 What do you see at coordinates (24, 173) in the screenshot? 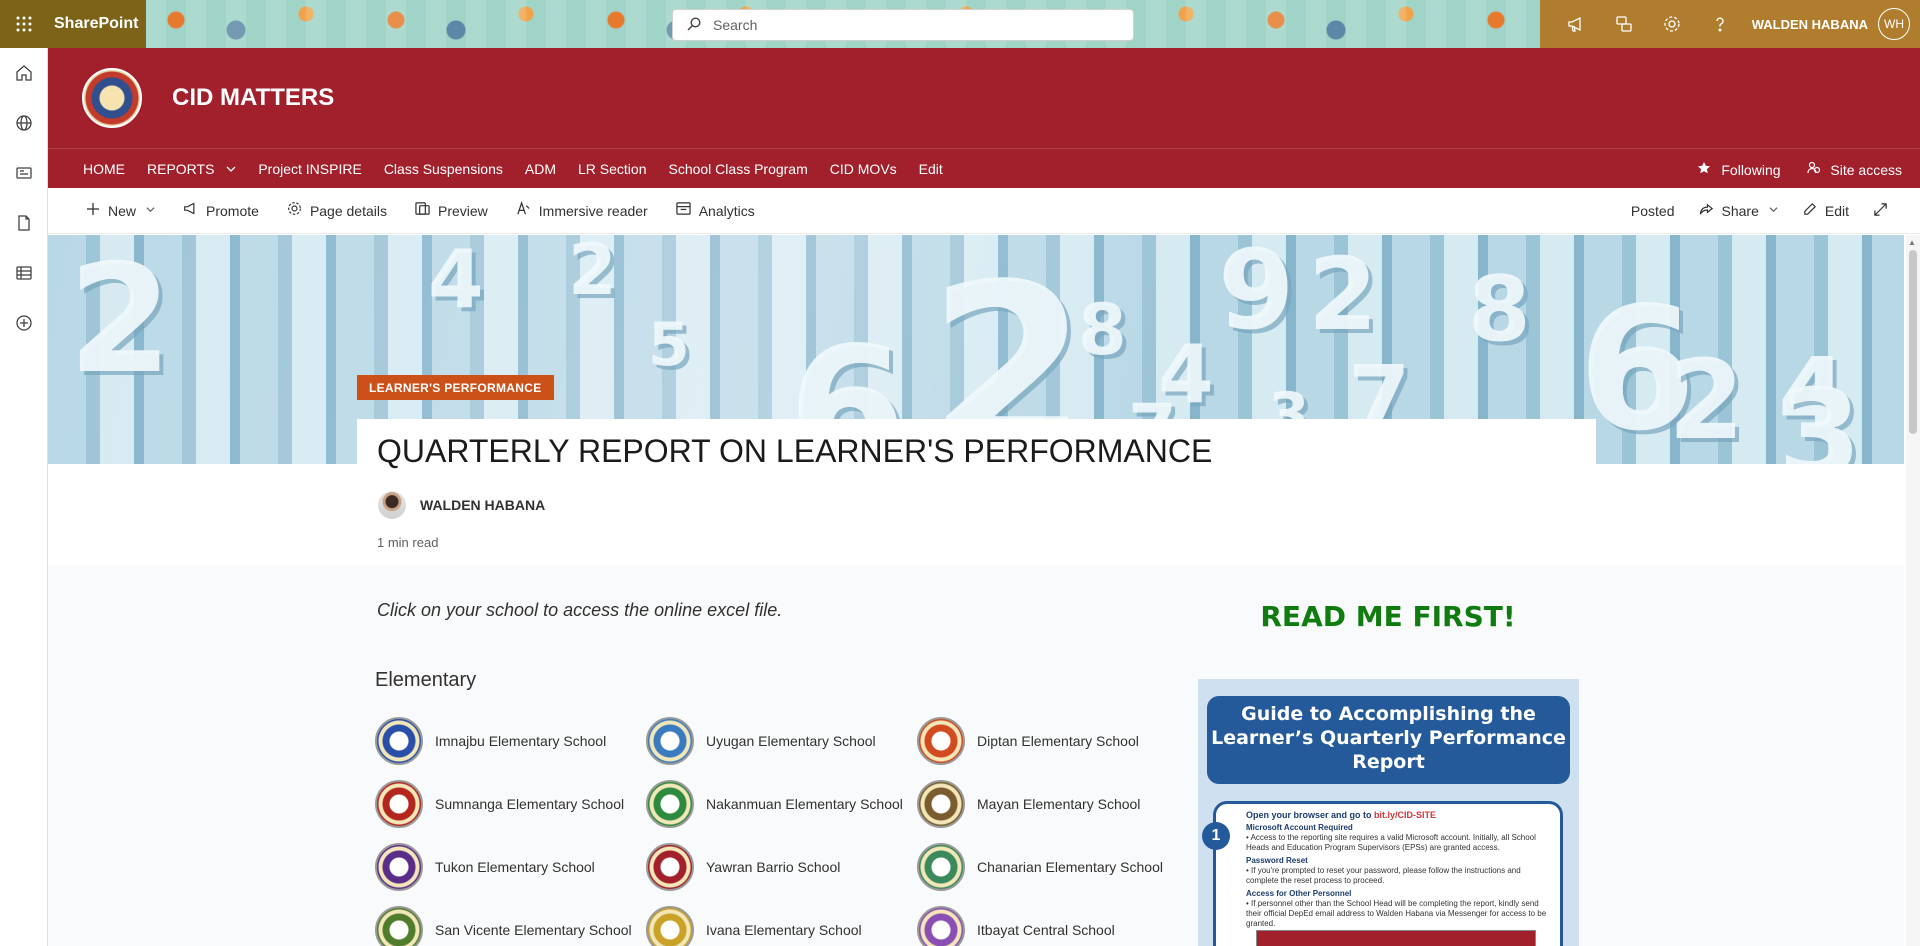
I see `news-icon` at bounding box center [24, 173].